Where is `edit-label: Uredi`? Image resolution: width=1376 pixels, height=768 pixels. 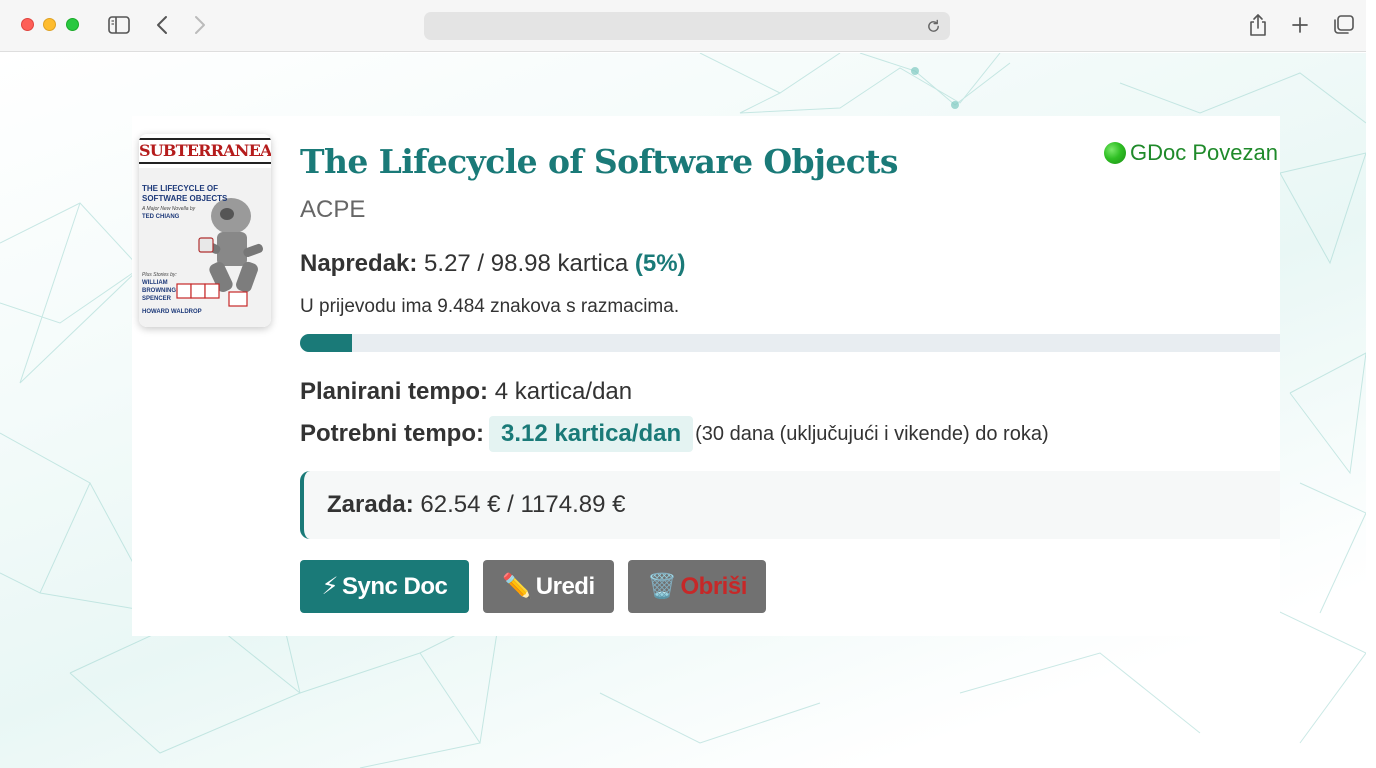
edit-label: Uredi is located at coordinates (565, 586).